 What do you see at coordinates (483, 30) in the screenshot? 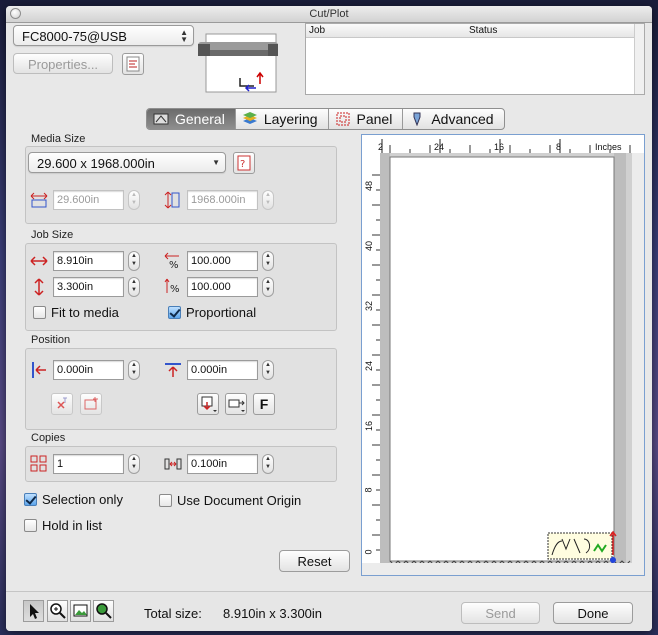
I see `status-column-header: Status` at bounding box center [483, 30].